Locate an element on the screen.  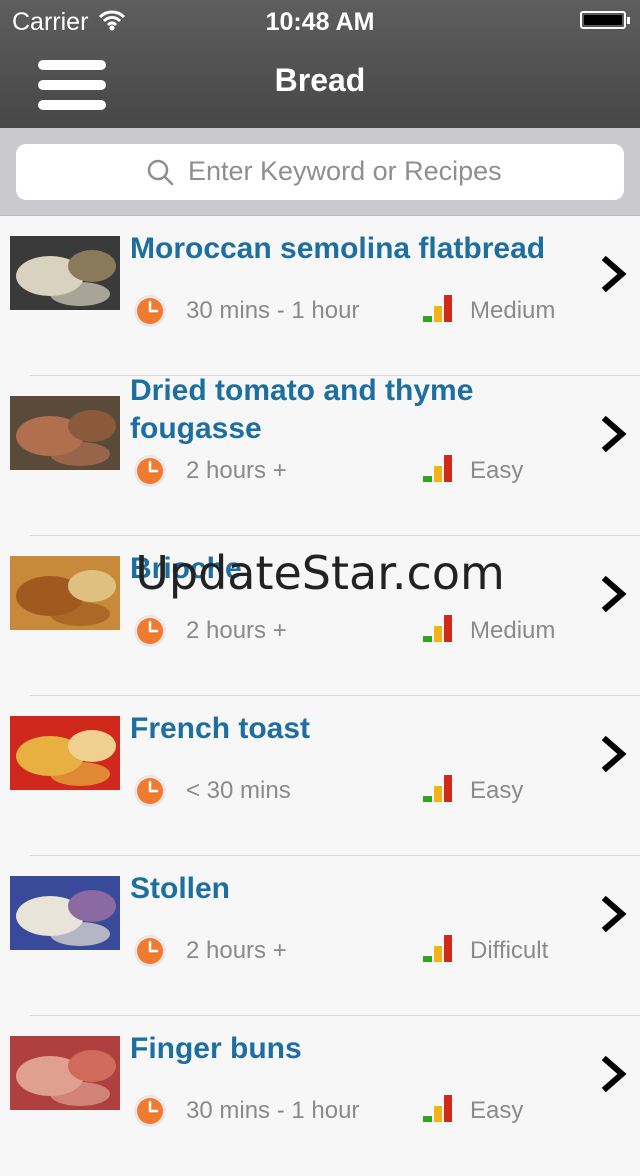
recipe-title: Moroccan semolina flatbread is located at coordinates (338, 248).